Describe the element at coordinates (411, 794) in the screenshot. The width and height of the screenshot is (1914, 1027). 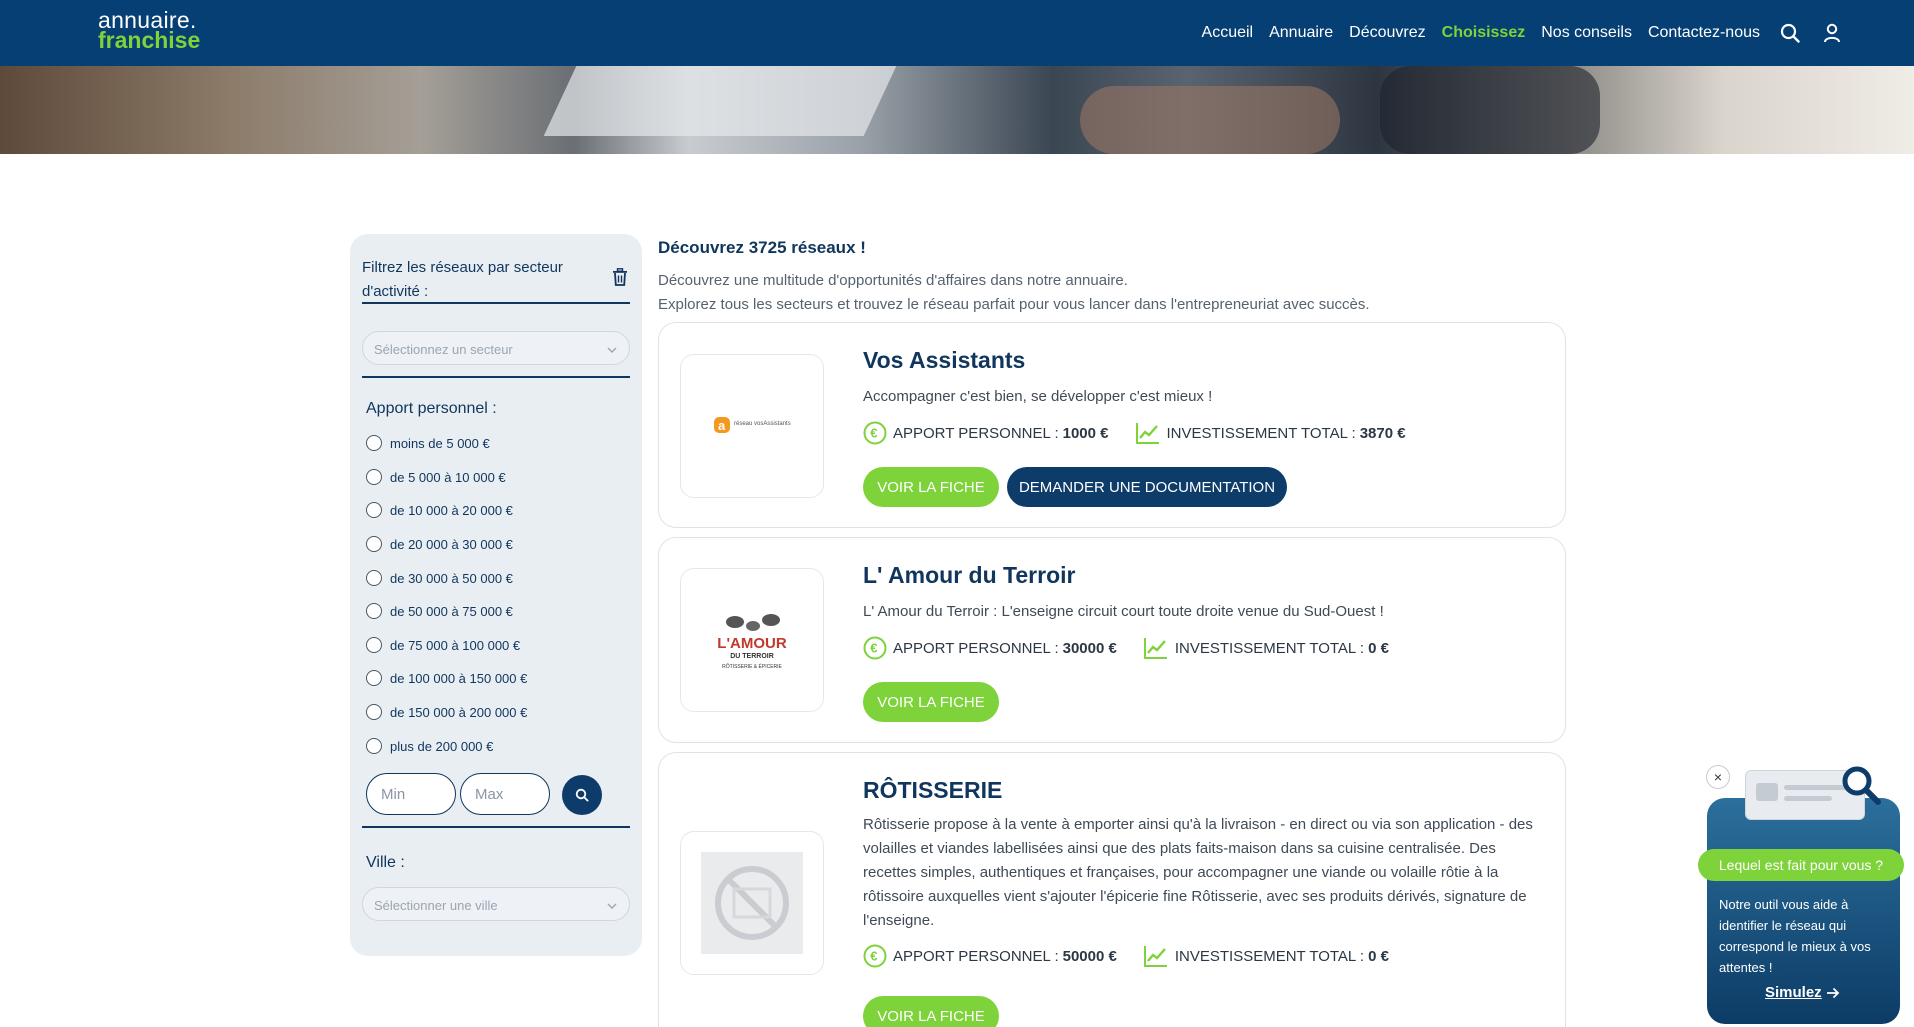
I see `min-input: Min` at that location.